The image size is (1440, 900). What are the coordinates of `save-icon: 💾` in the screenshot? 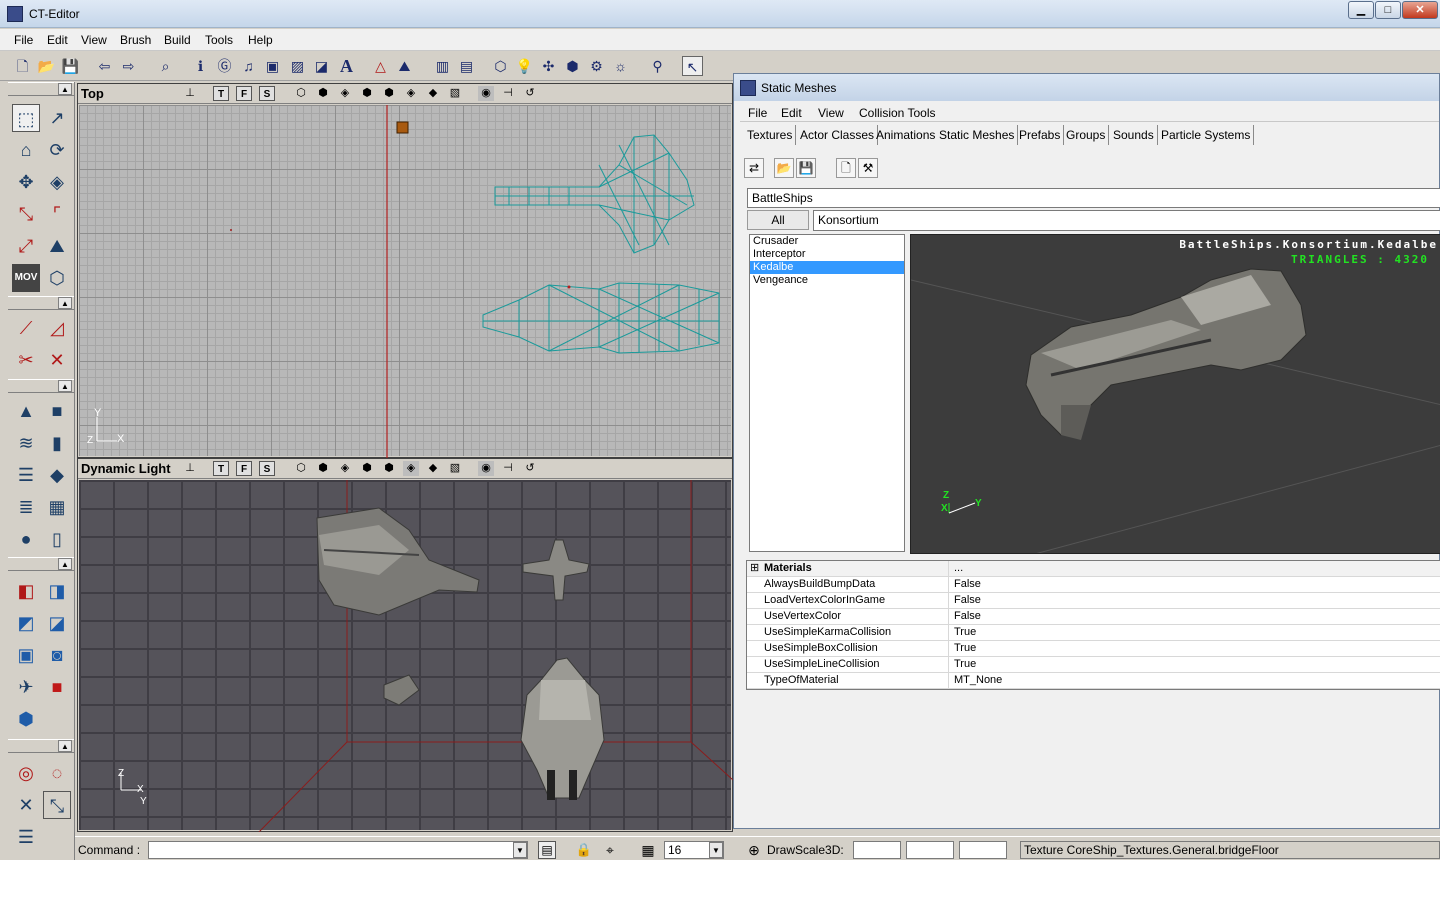 It's located at (70, 66).